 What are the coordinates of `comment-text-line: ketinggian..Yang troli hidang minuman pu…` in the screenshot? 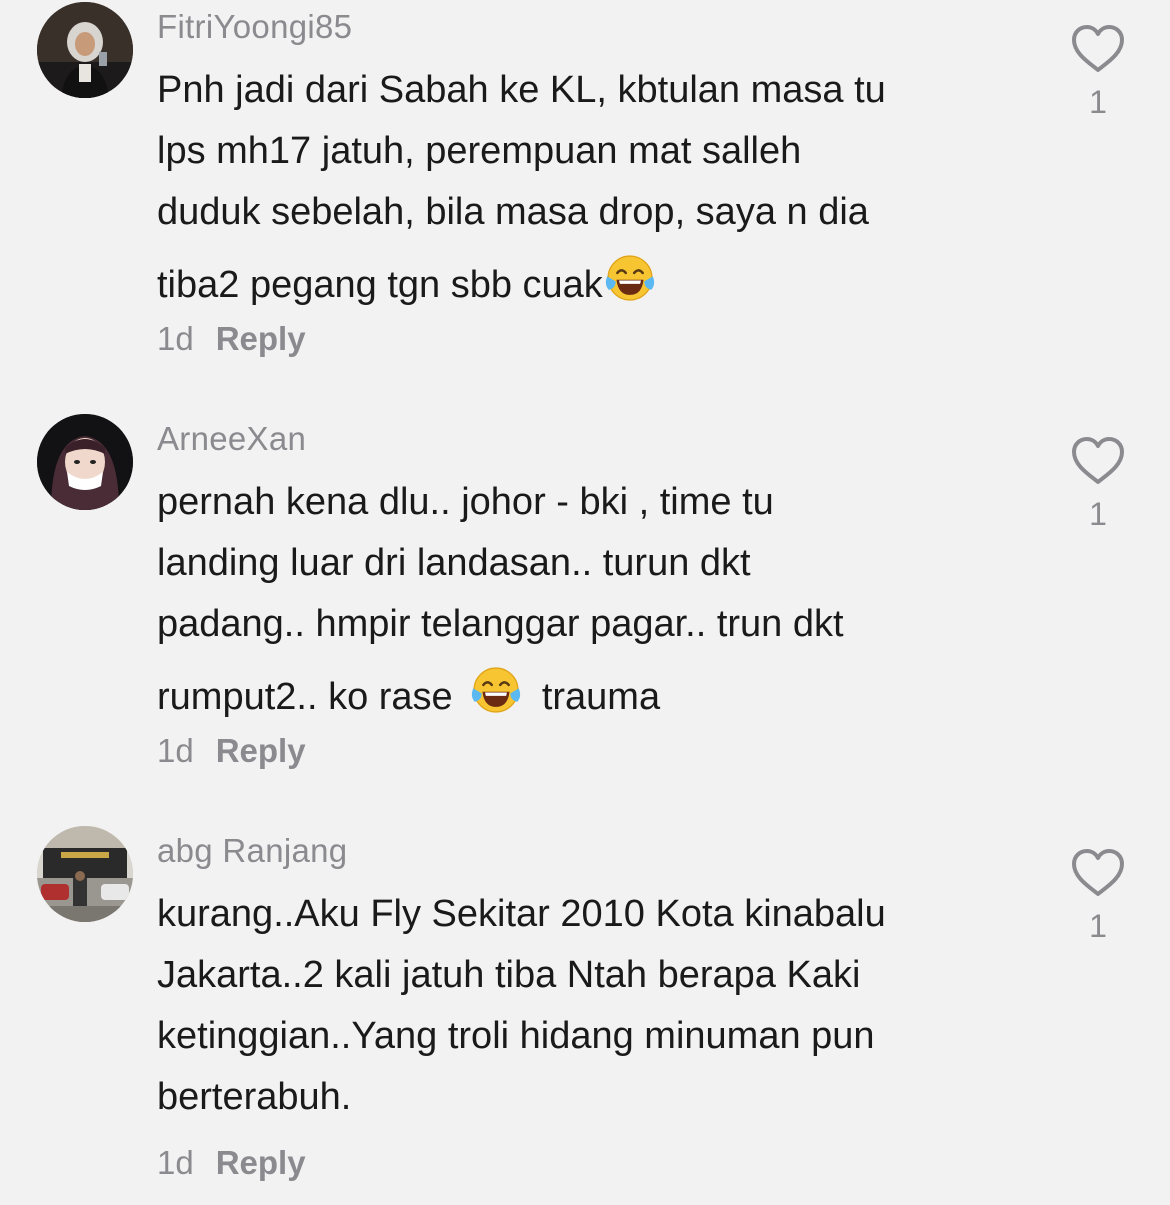 It's located at (516, 1036).